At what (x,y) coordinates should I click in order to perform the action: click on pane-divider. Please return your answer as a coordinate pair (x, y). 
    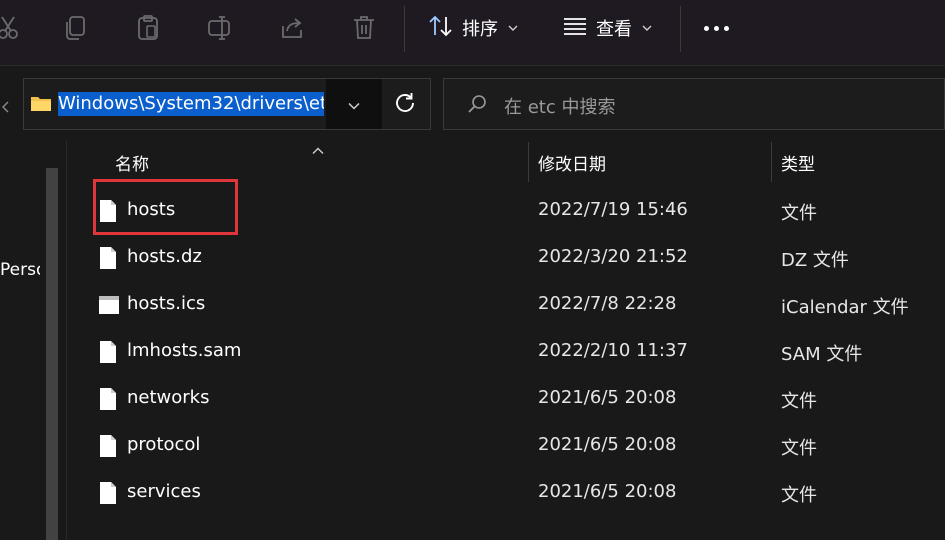
    Looking at the image, I should click on (66, 340).